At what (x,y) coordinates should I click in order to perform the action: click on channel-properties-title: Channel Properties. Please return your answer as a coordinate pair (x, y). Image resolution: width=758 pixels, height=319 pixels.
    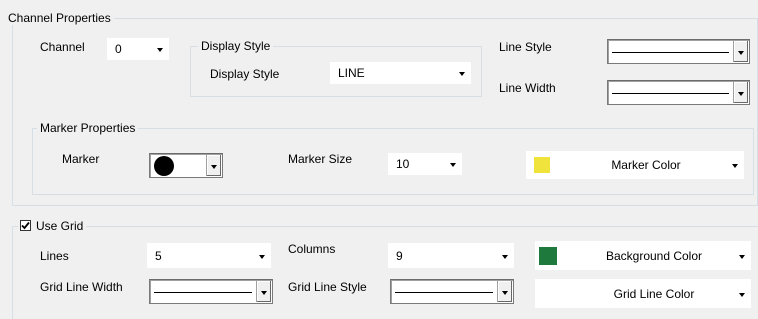
    Looking at the image, I should click on (59, 18).